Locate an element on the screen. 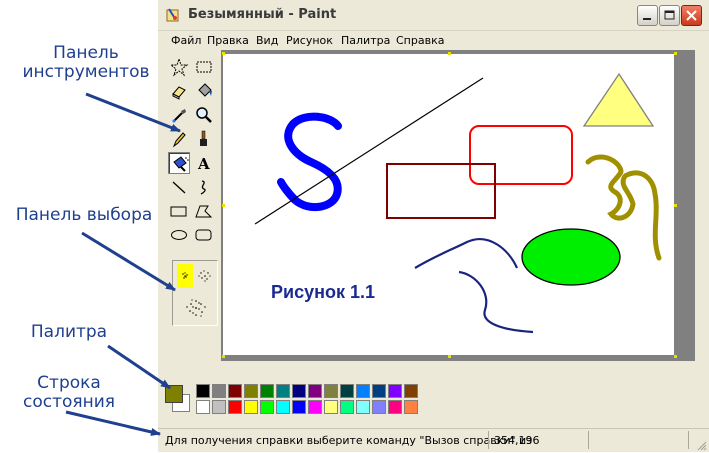 The width and height of the screenshot is (709, 453). navy-curve-stroke is located at coordinates (496, 302).